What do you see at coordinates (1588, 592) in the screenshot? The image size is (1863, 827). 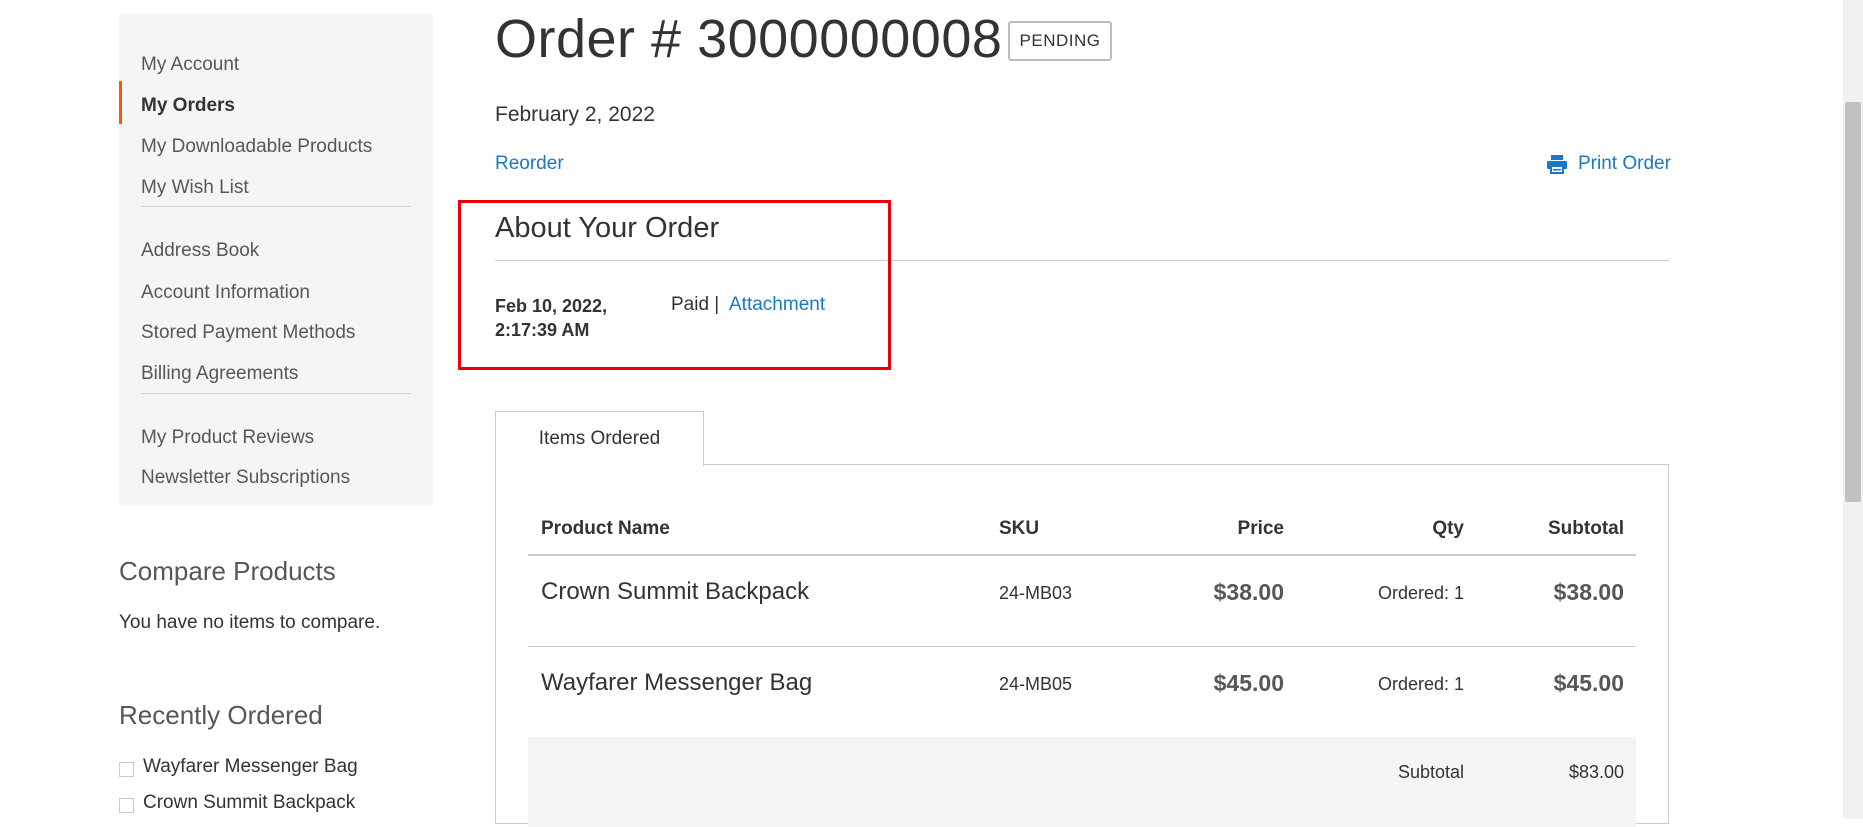 I see `product-subtotal: $38.00` at bounding box center [1588, 592].